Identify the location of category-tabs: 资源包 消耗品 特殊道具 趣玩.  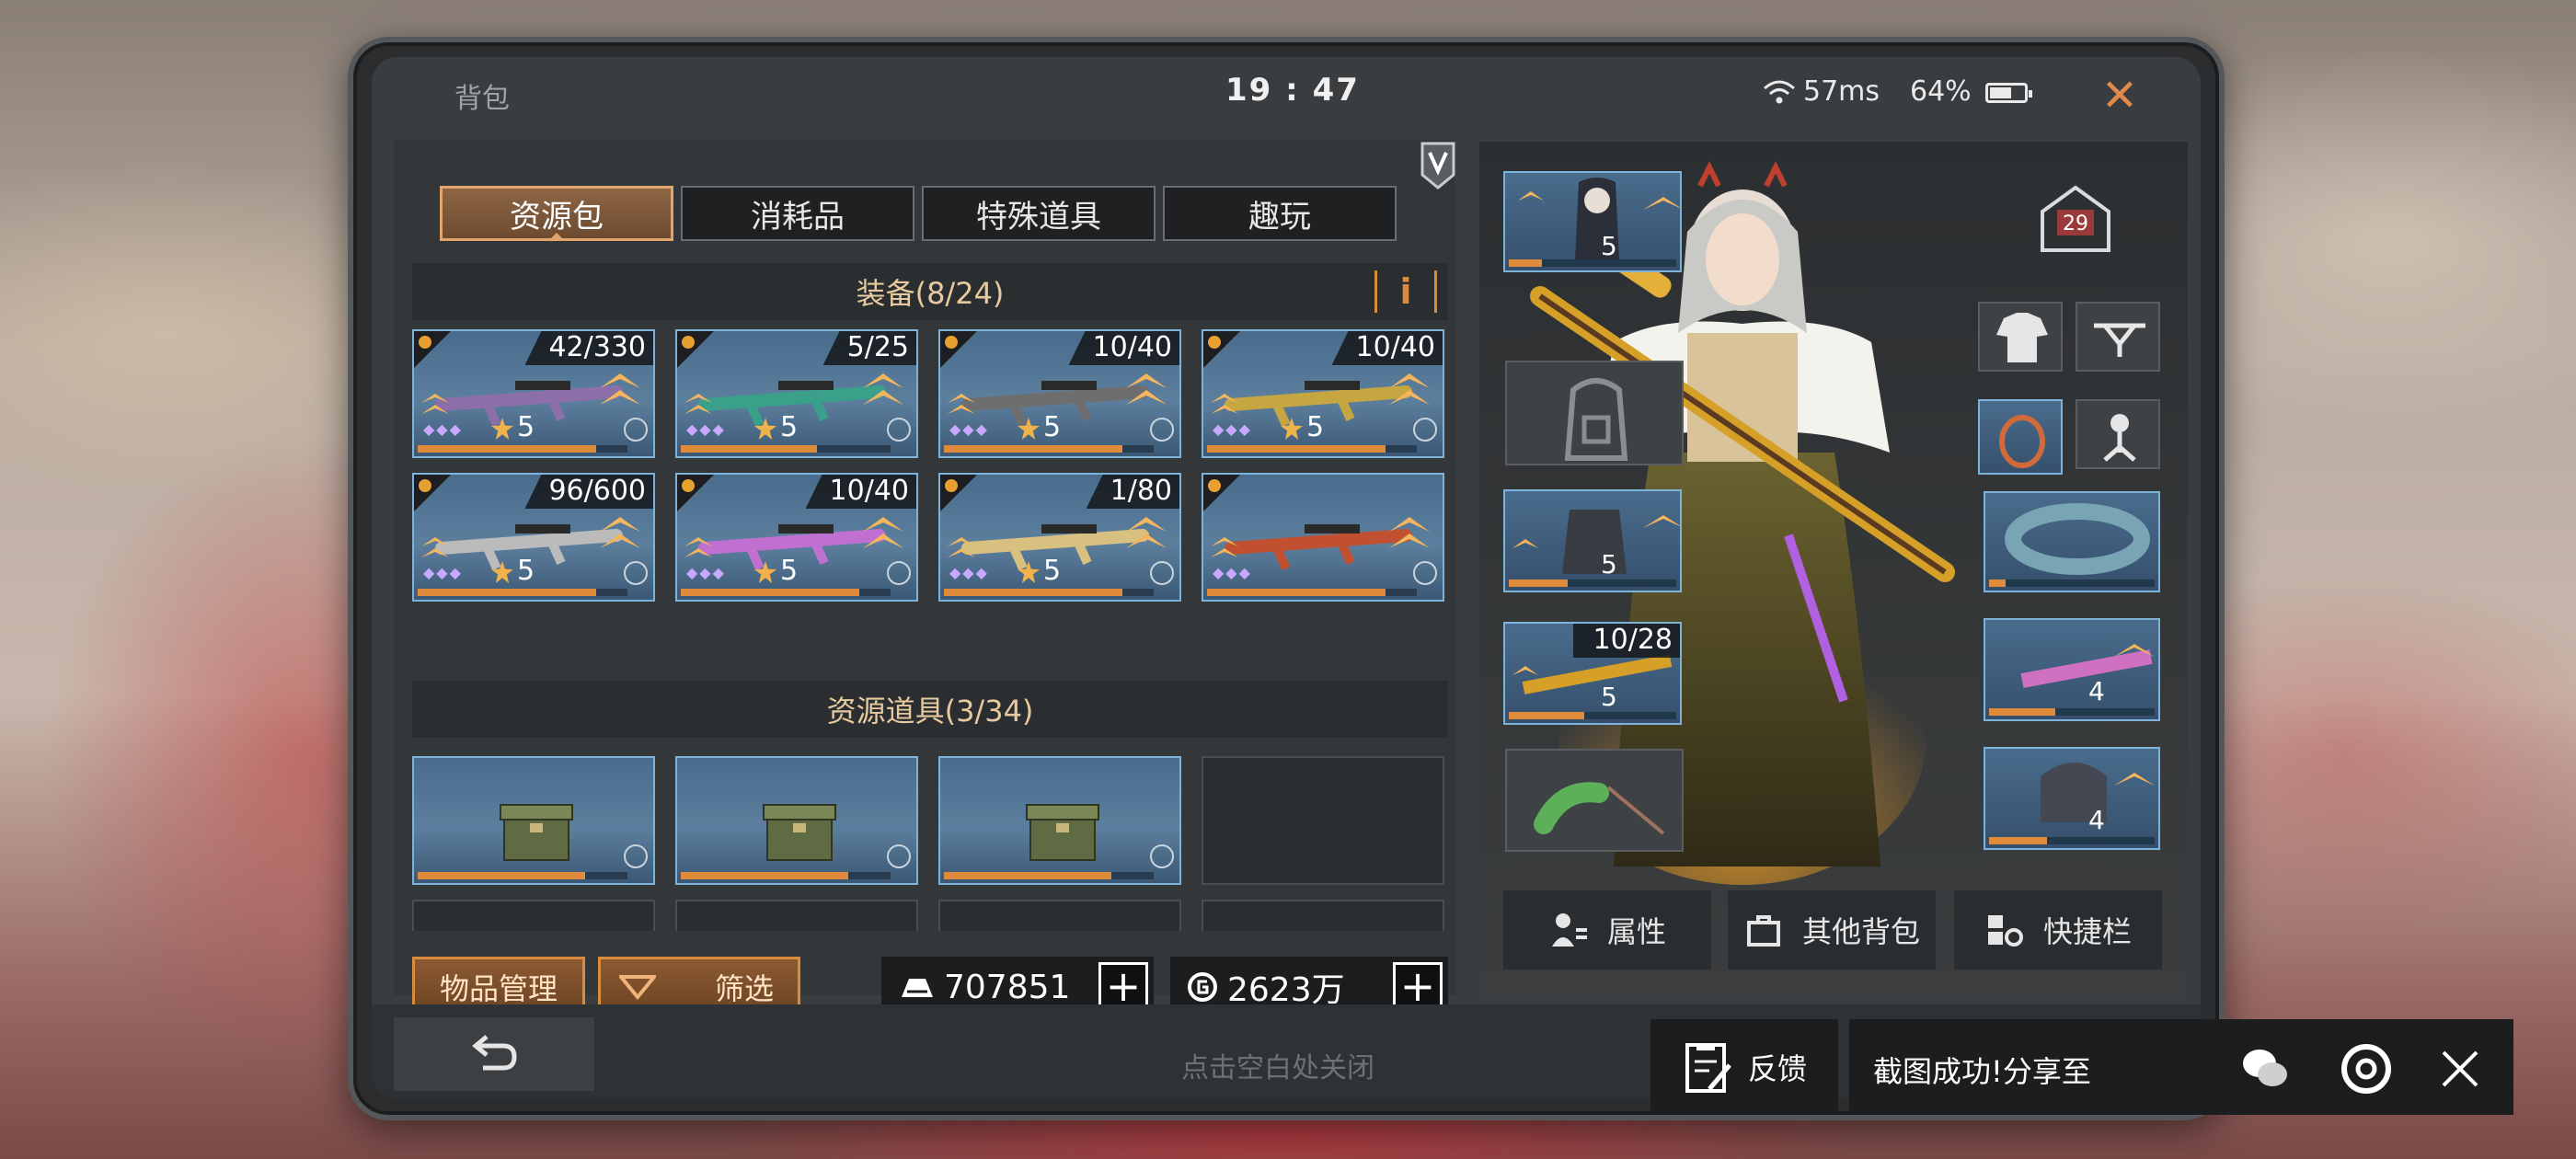
(918, 215).